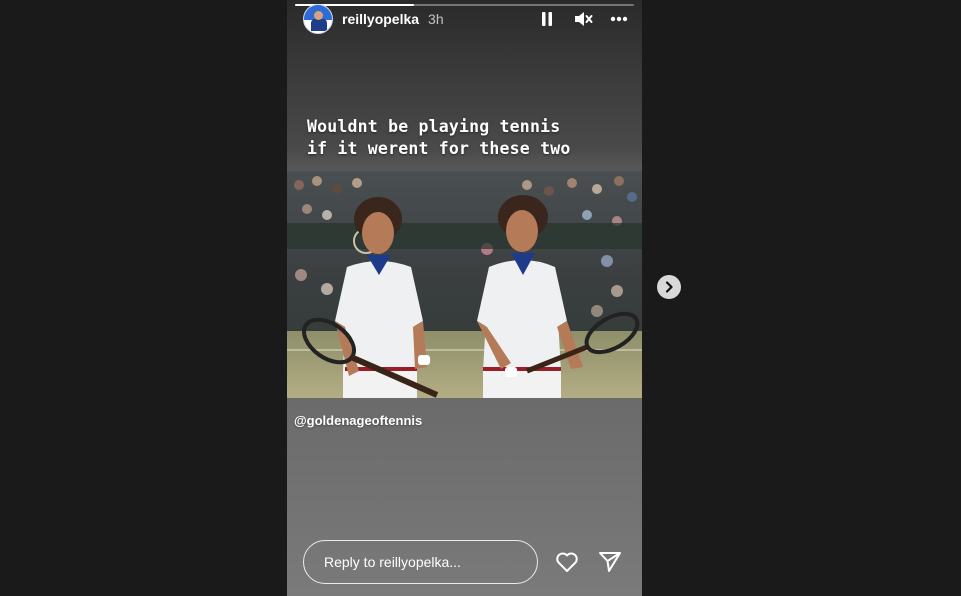  Describe the element at coordinates (567, 562) in the screenshot. I see `heart-icon` at that location.